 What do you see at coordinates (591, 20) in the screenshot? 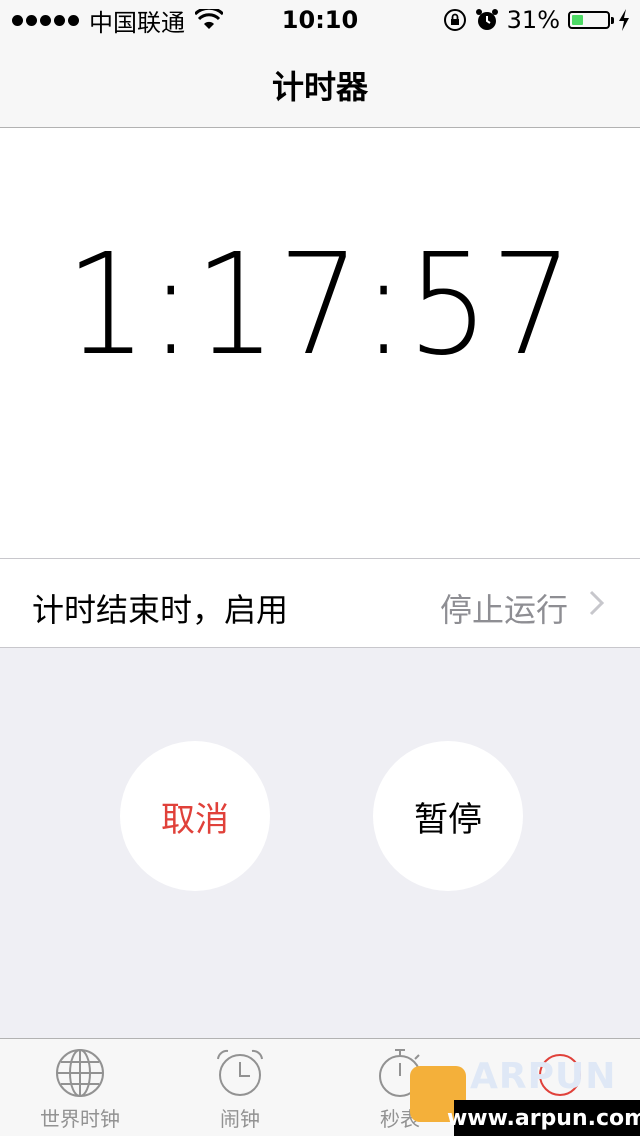
I see `battery-icon` at bounding box center [591, 20].